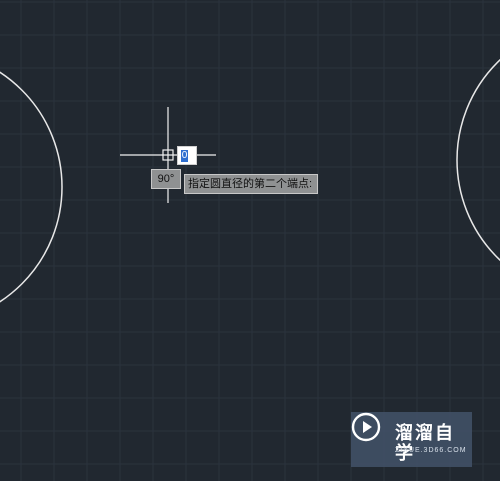  What do you see at coordinates (366, 427) in the screenshot?
I see `play-icon` at bounding box center [366, 427].